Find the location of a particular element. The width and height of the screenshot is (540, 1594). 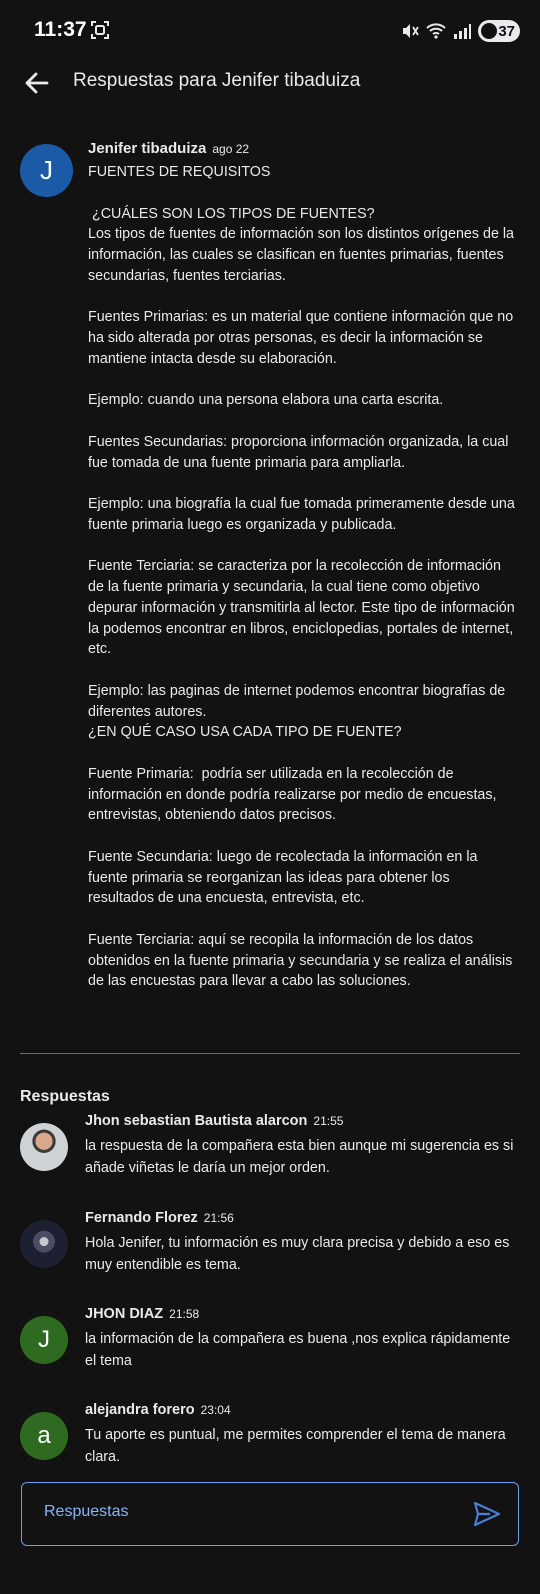

status-time: 11:37 is located at coordinates (60, 29).